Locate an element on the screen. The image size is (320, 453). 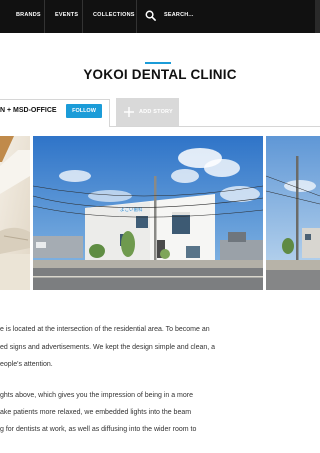
nav-item-events: EVENTS is located at coordinates (66, 15).